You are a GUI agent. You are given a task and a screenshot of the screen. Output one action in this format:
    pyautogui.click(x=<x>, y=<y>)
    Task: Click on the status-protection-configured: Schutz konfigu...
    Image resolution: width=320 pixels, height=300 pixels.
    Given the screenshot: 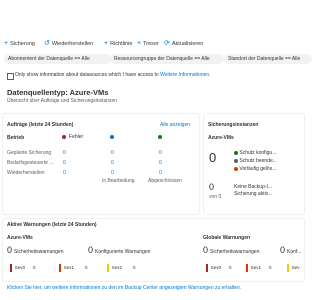 What is the action you would take?
    pyautogui.click(x=255, y=153)
    